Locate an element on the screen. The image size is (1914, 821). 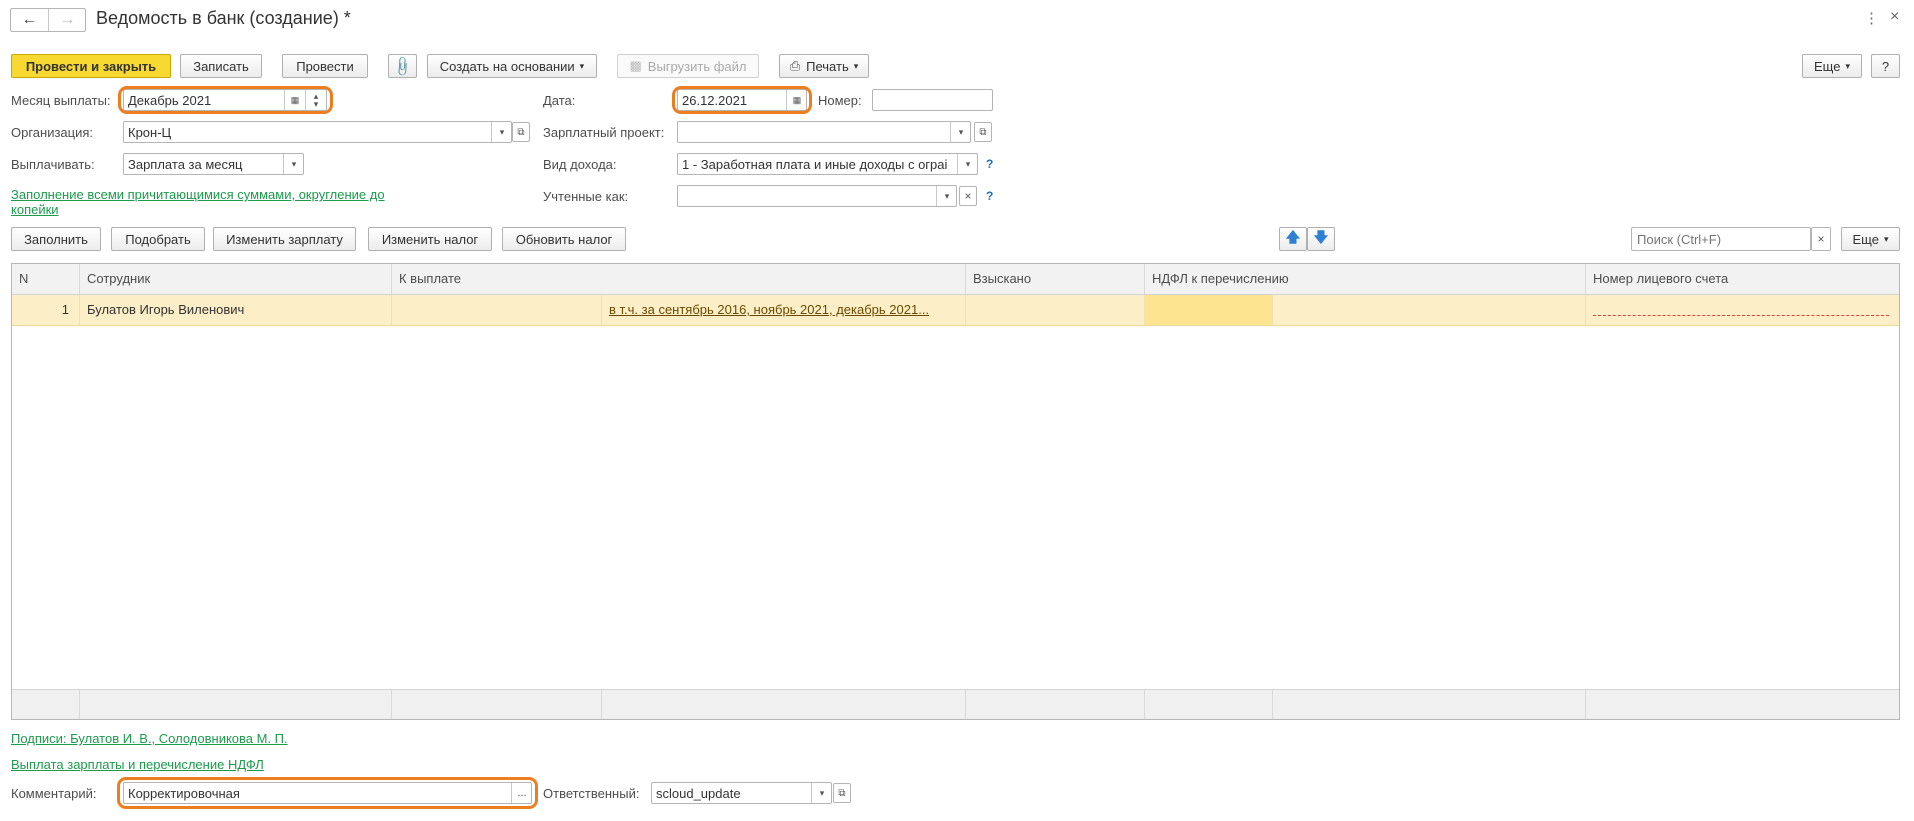
column-header-employee: Сотрудник is located at coordinates (236, 279).